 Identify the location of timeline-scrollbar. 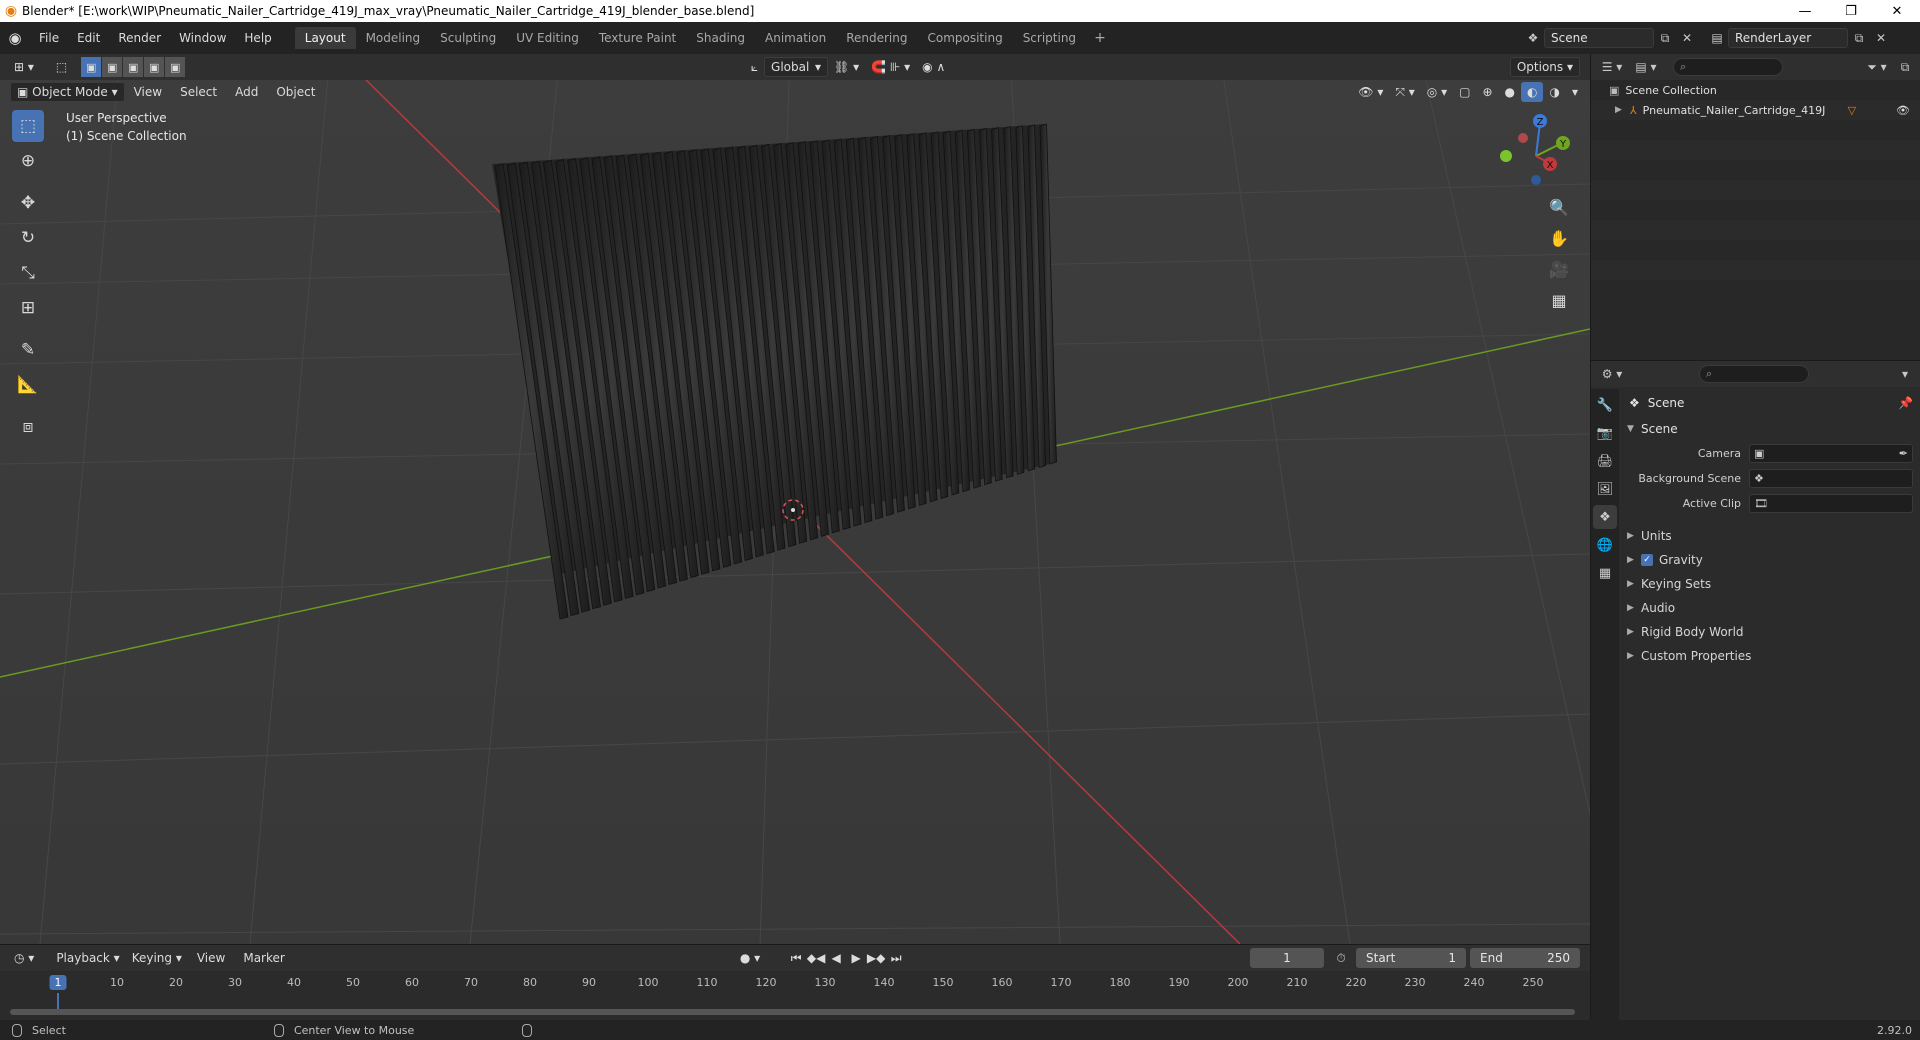
(792, 1012).